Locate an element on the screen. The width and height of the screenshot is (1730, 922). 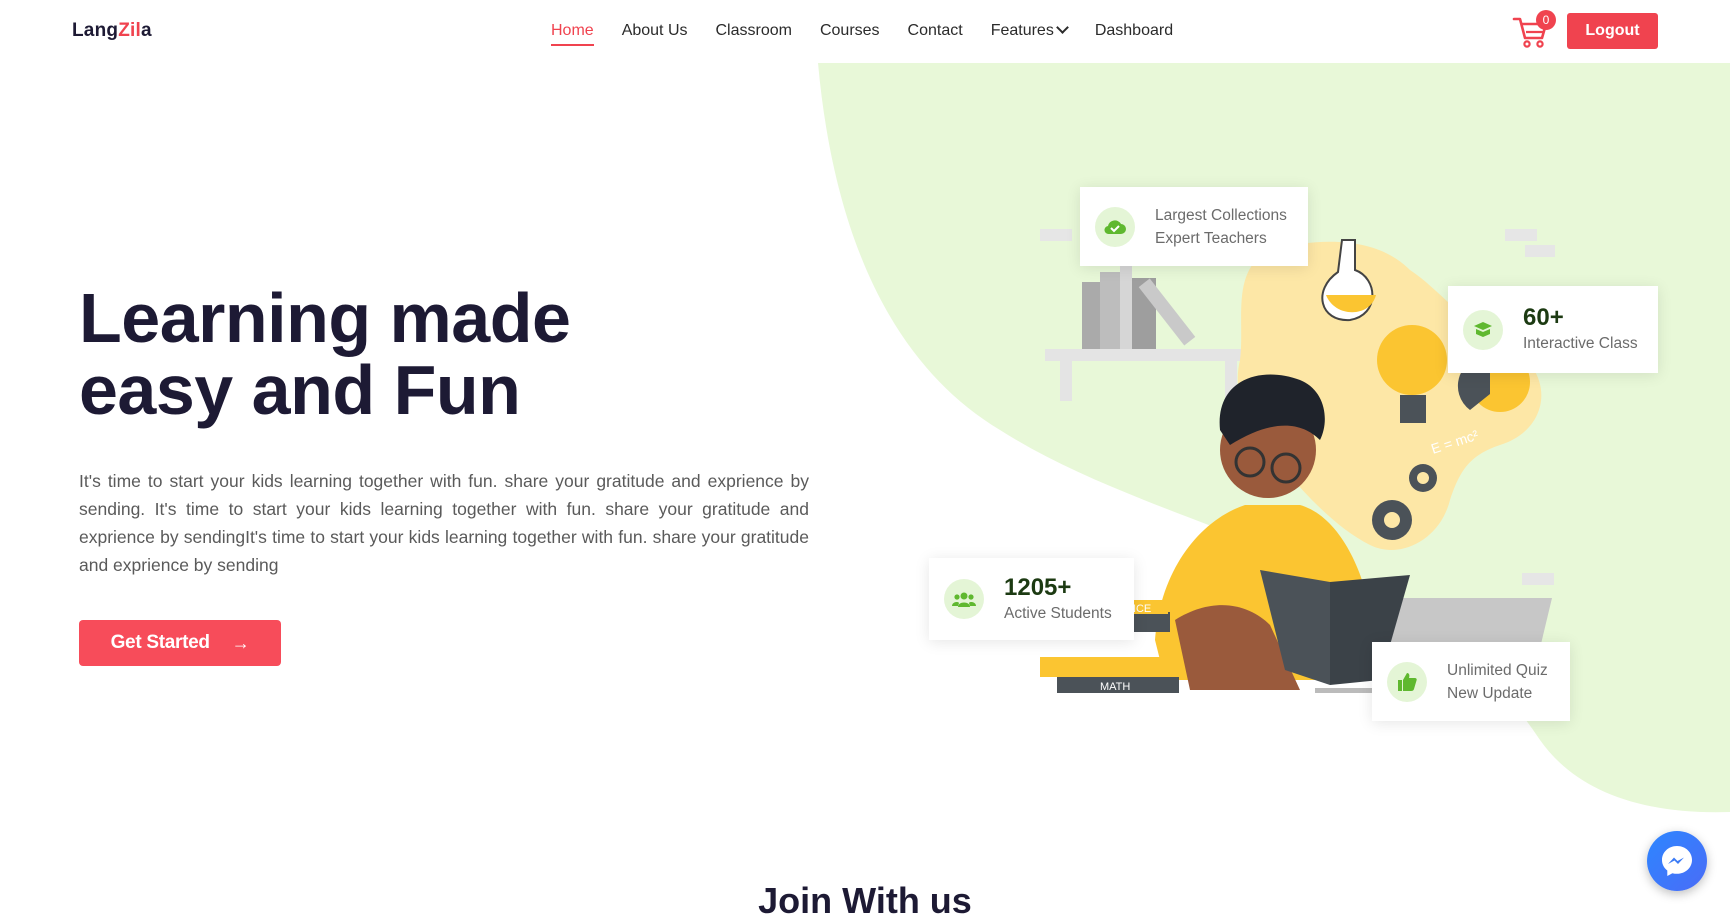
nav-classroom: Classroom is located at coordinates (754, 31).